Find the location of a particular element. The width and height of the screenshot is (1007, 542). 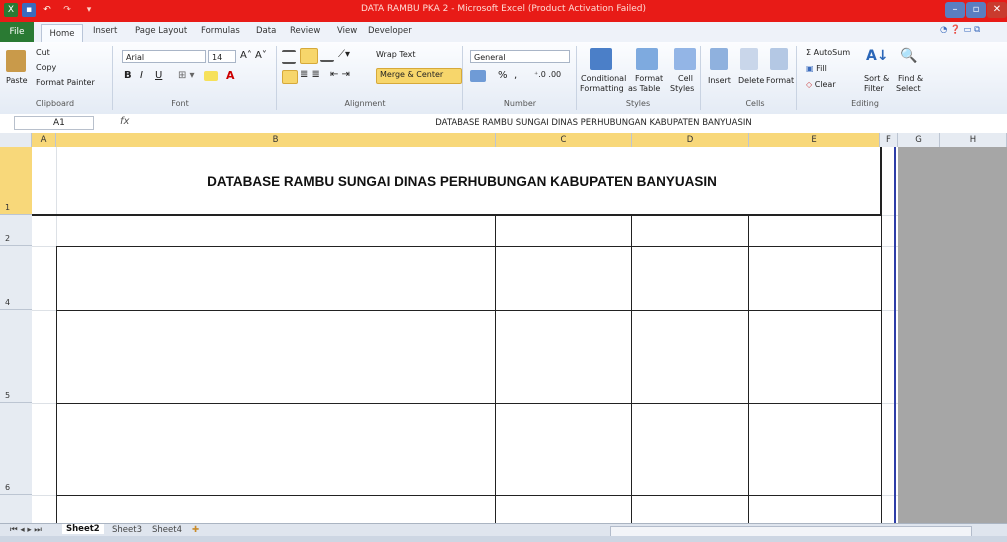

help-icon: ◔ ❓ ▭ ⧉ is located at coordinates (960, 30).